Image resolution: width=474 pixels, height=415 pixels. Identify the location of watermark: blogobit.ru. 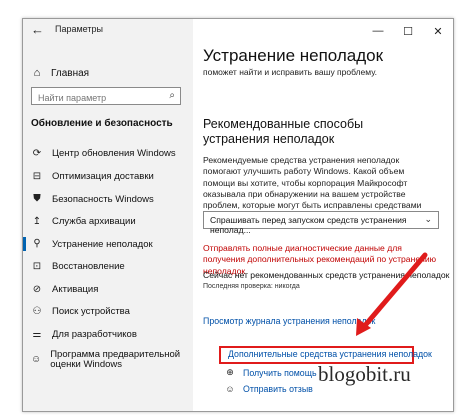
(364, 374).